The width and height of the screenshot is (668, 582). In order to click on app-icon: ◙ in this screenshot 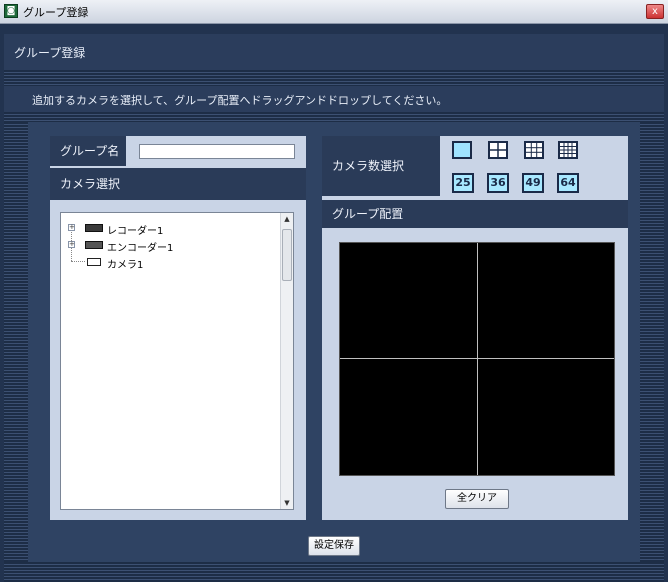, I will do `click(11, 11)`.